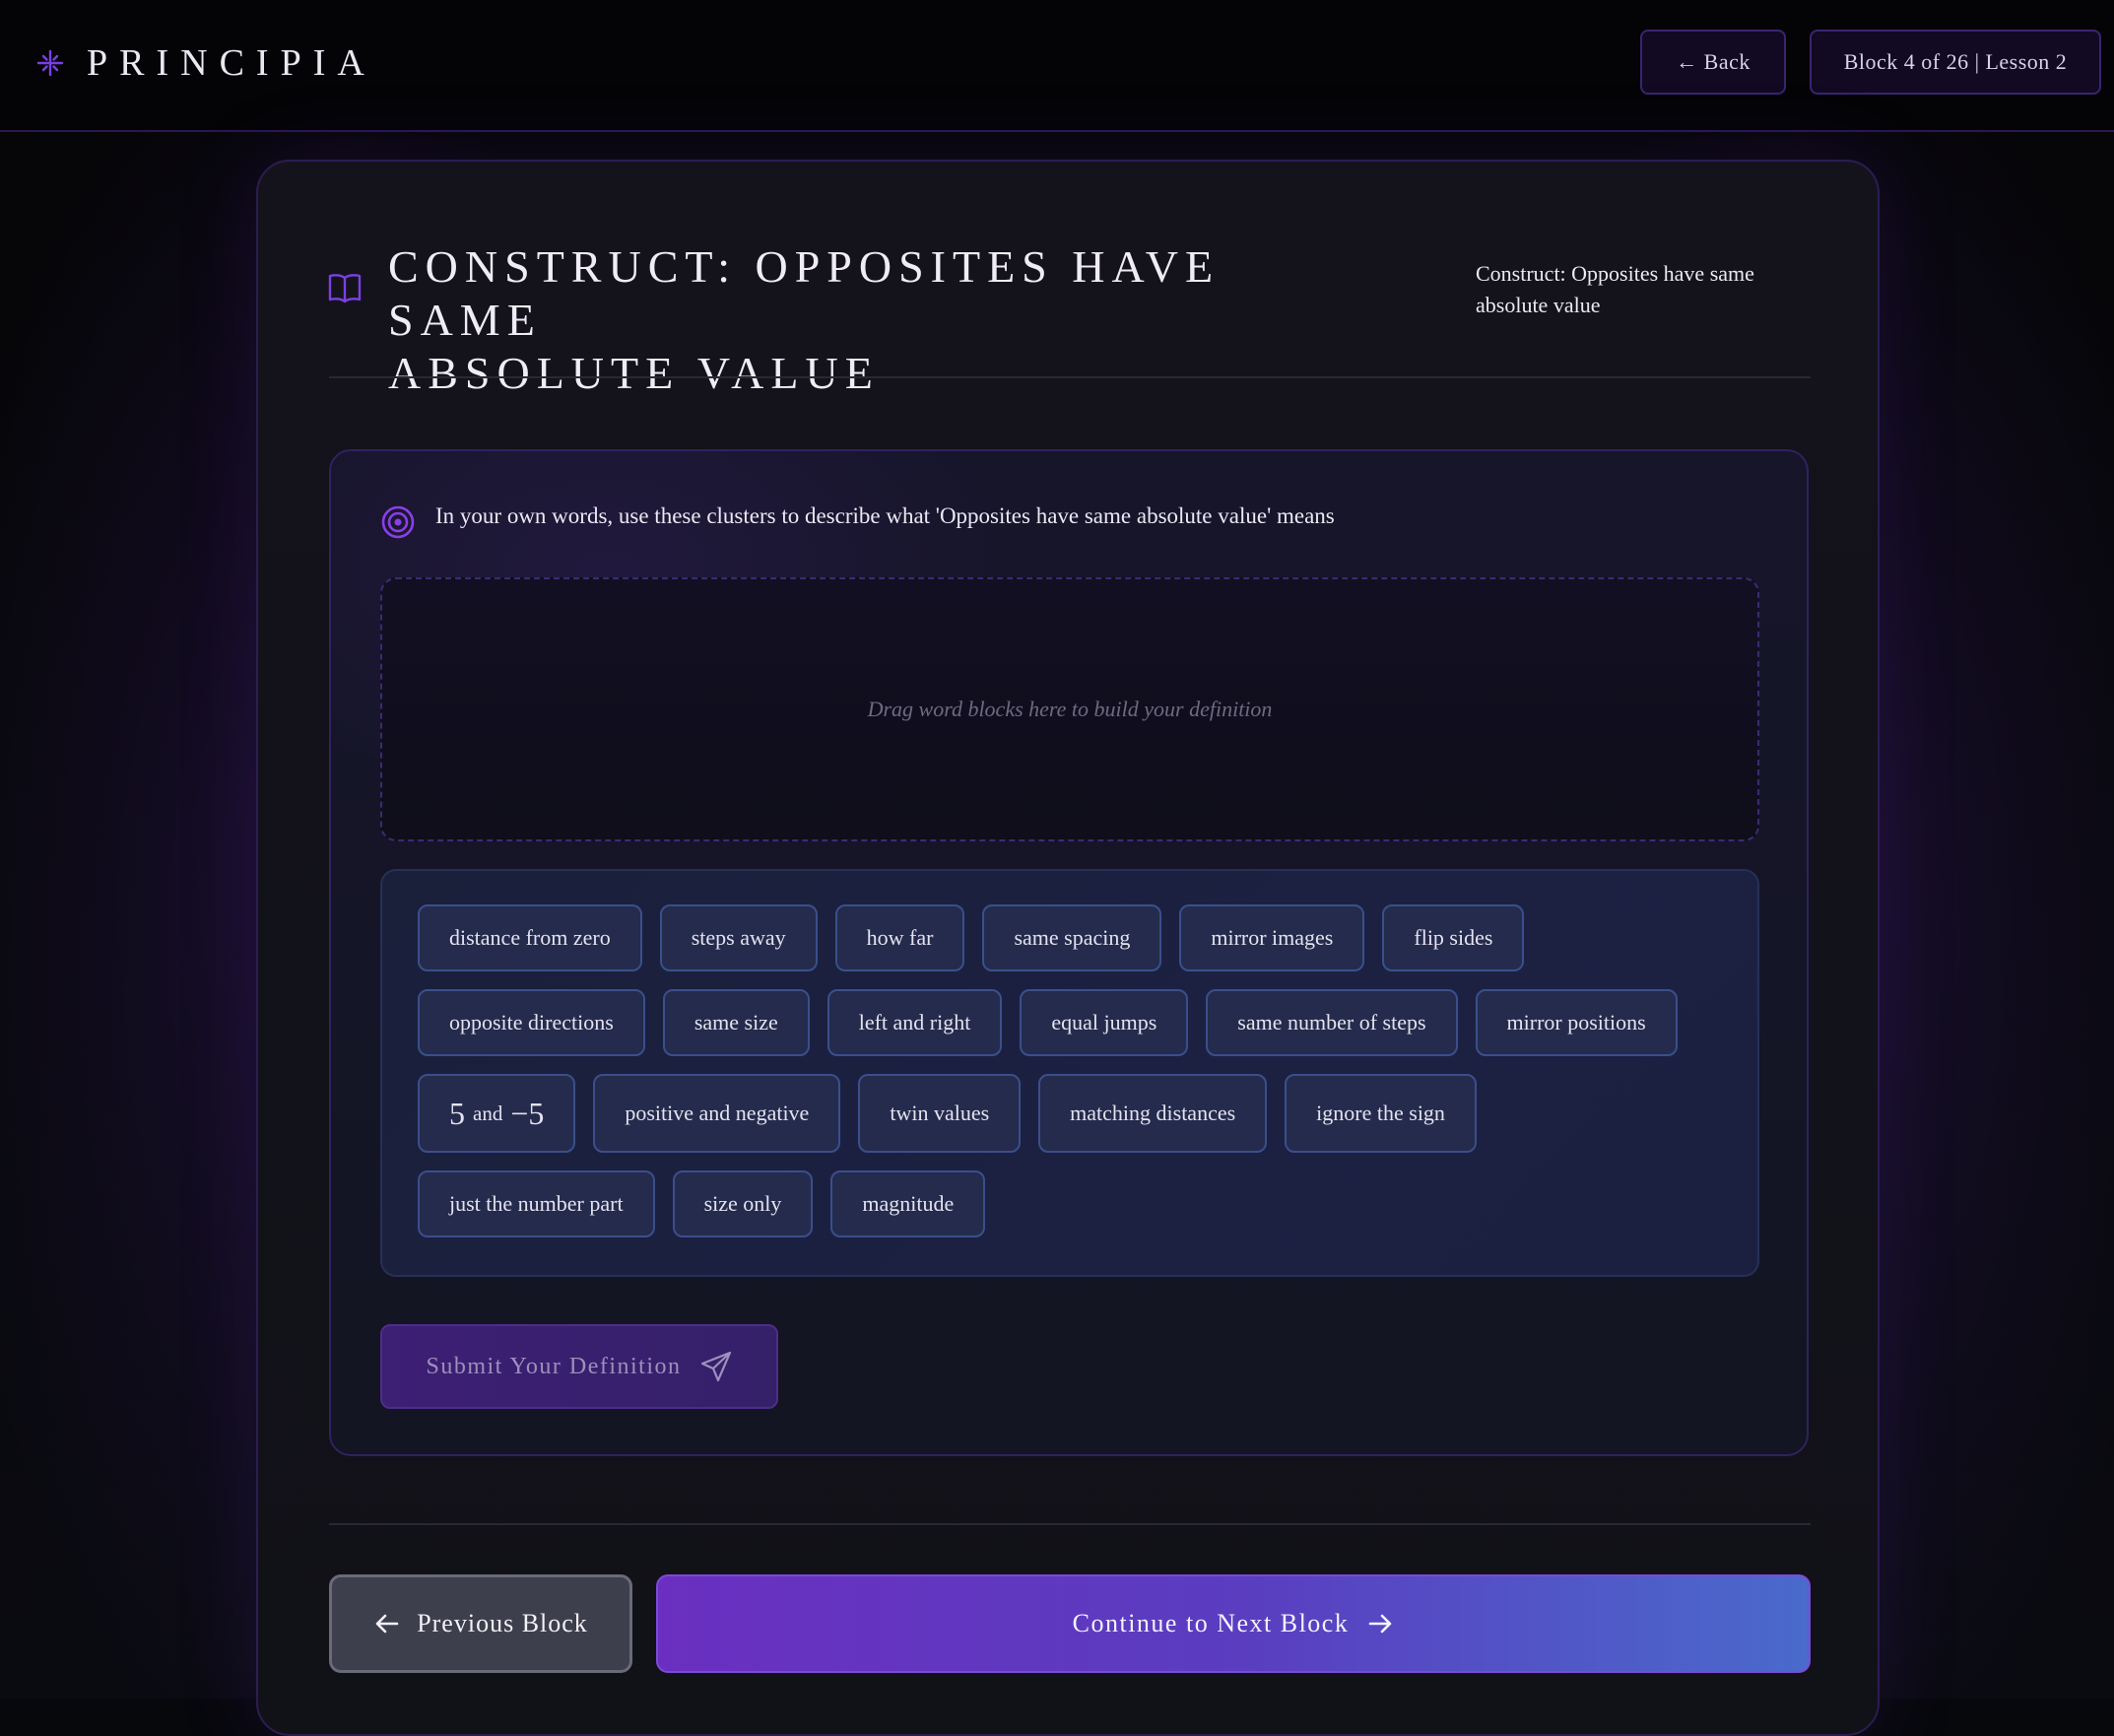 This screenshot has height=1736, width=2114. I want to click on word-chip: flip sides, so click(1453, 937).